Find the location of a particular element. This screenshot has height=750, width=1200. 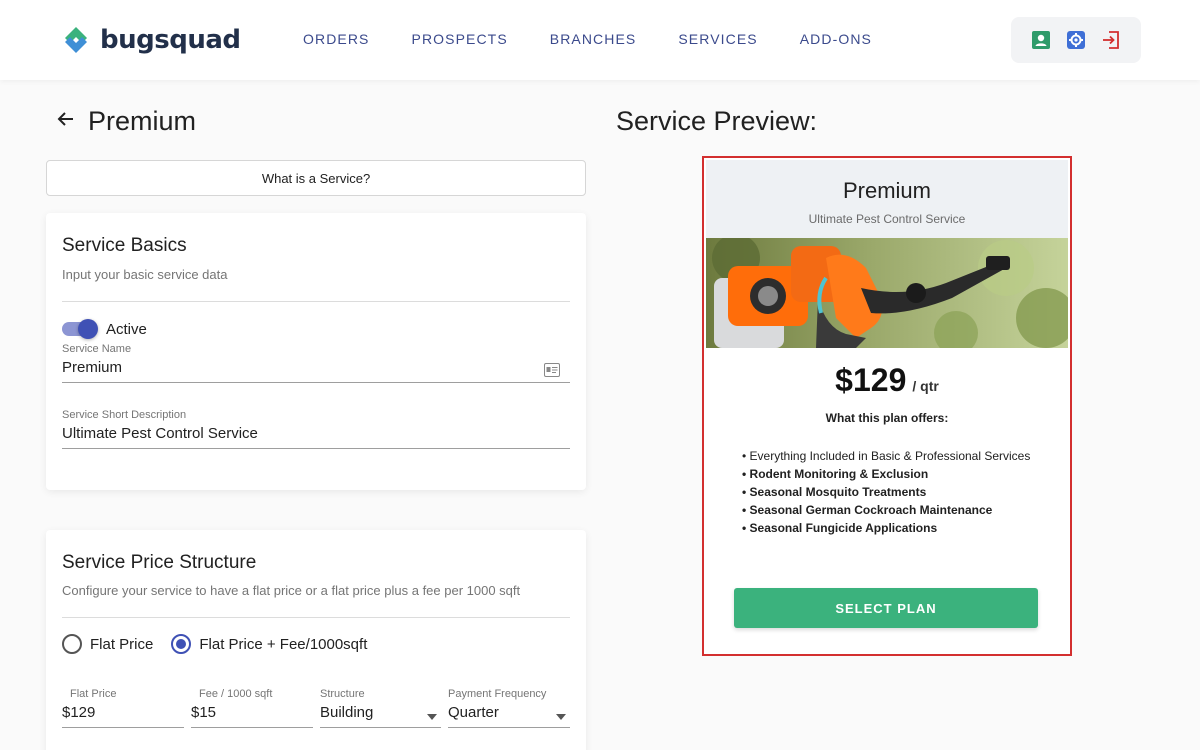

frequency-select: Payment Frequency is located at coordinates (509, 708).